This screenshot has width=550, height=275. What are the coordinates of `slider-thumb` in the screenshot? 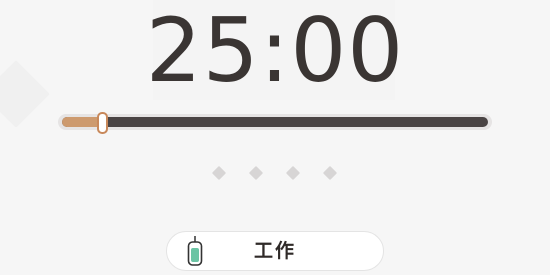 It's located at (103, 123).